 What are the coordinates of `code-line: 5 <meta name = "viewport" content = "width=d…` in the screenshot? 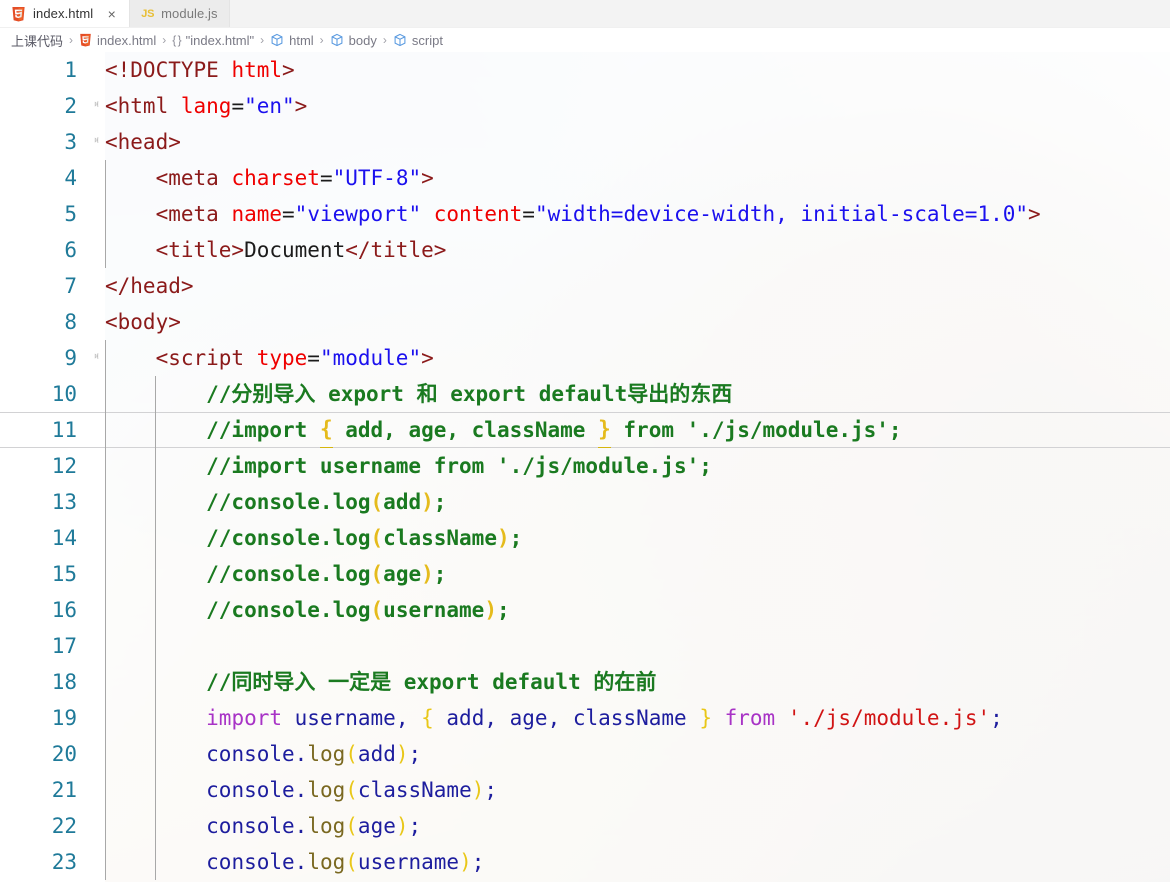 It's located at (585, 214).